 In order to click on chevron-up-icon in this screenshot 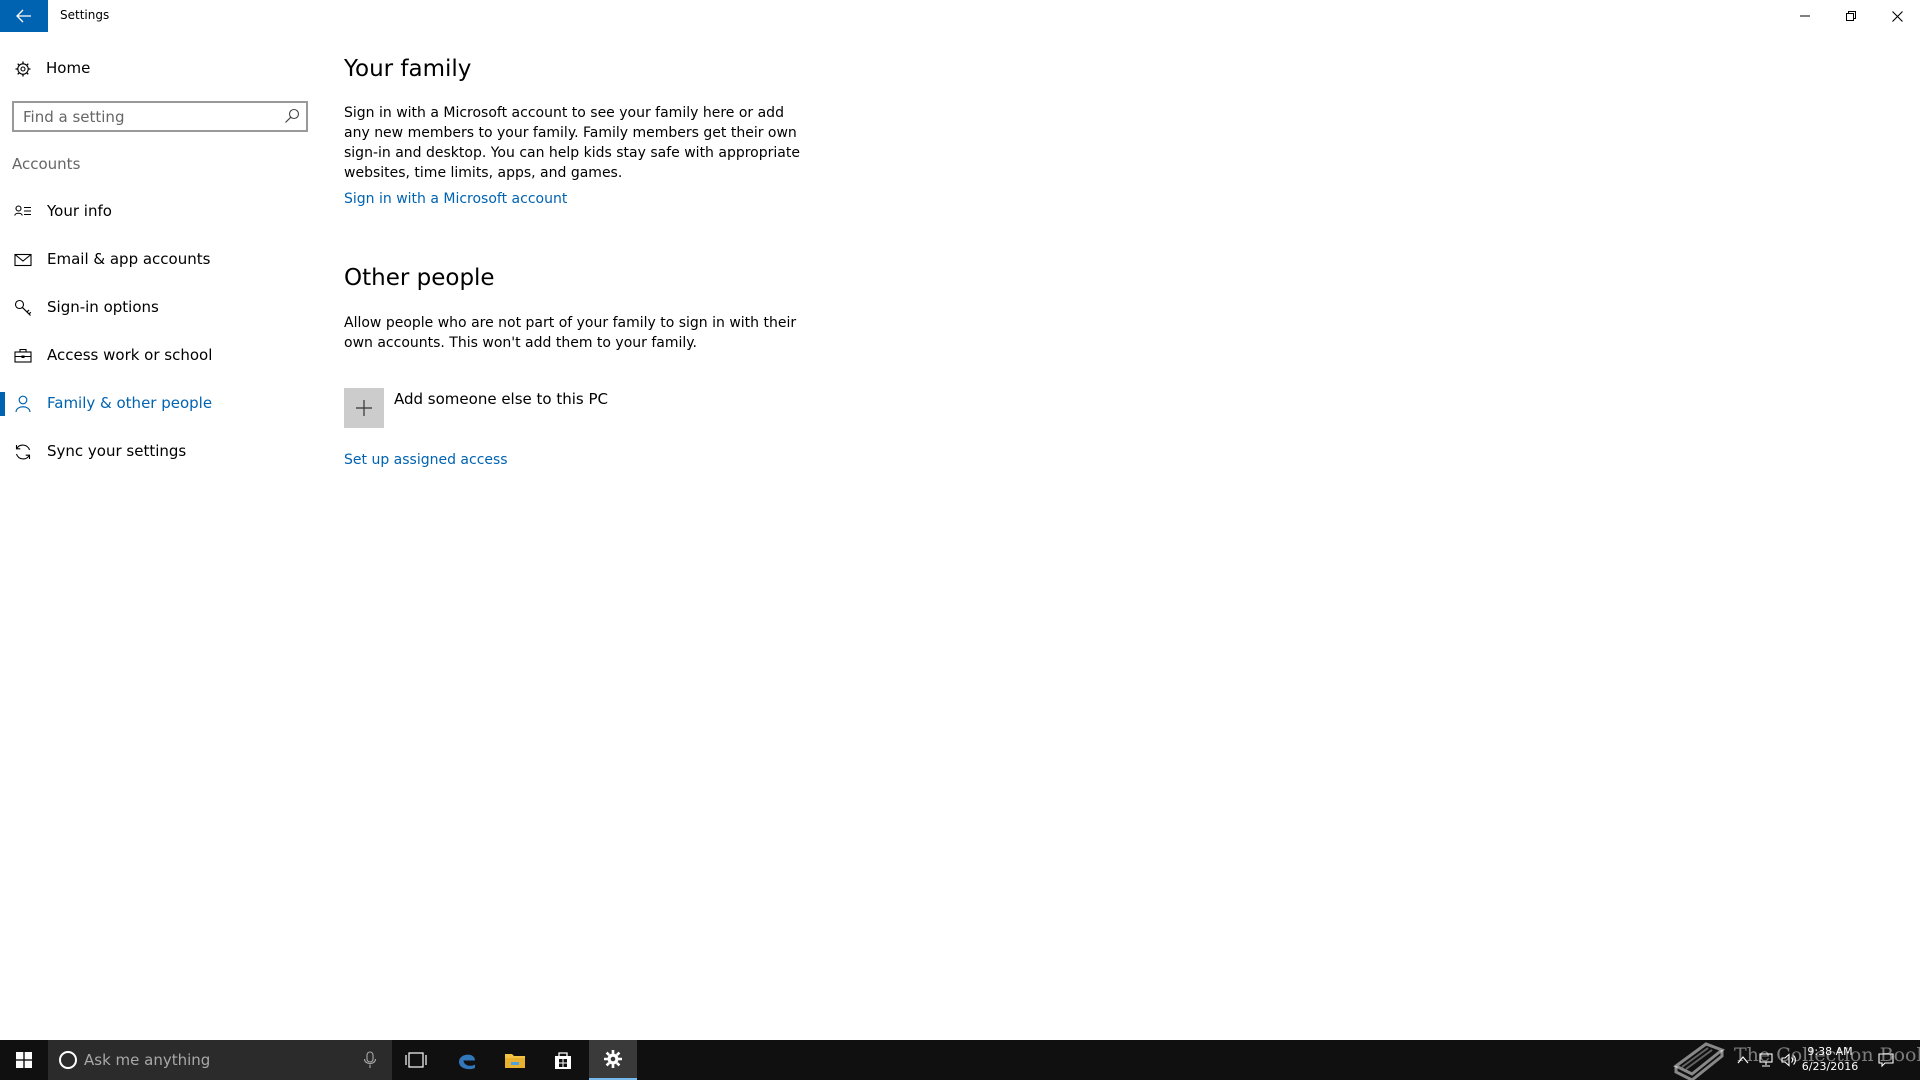, I will do `click(1743, 1060)`.